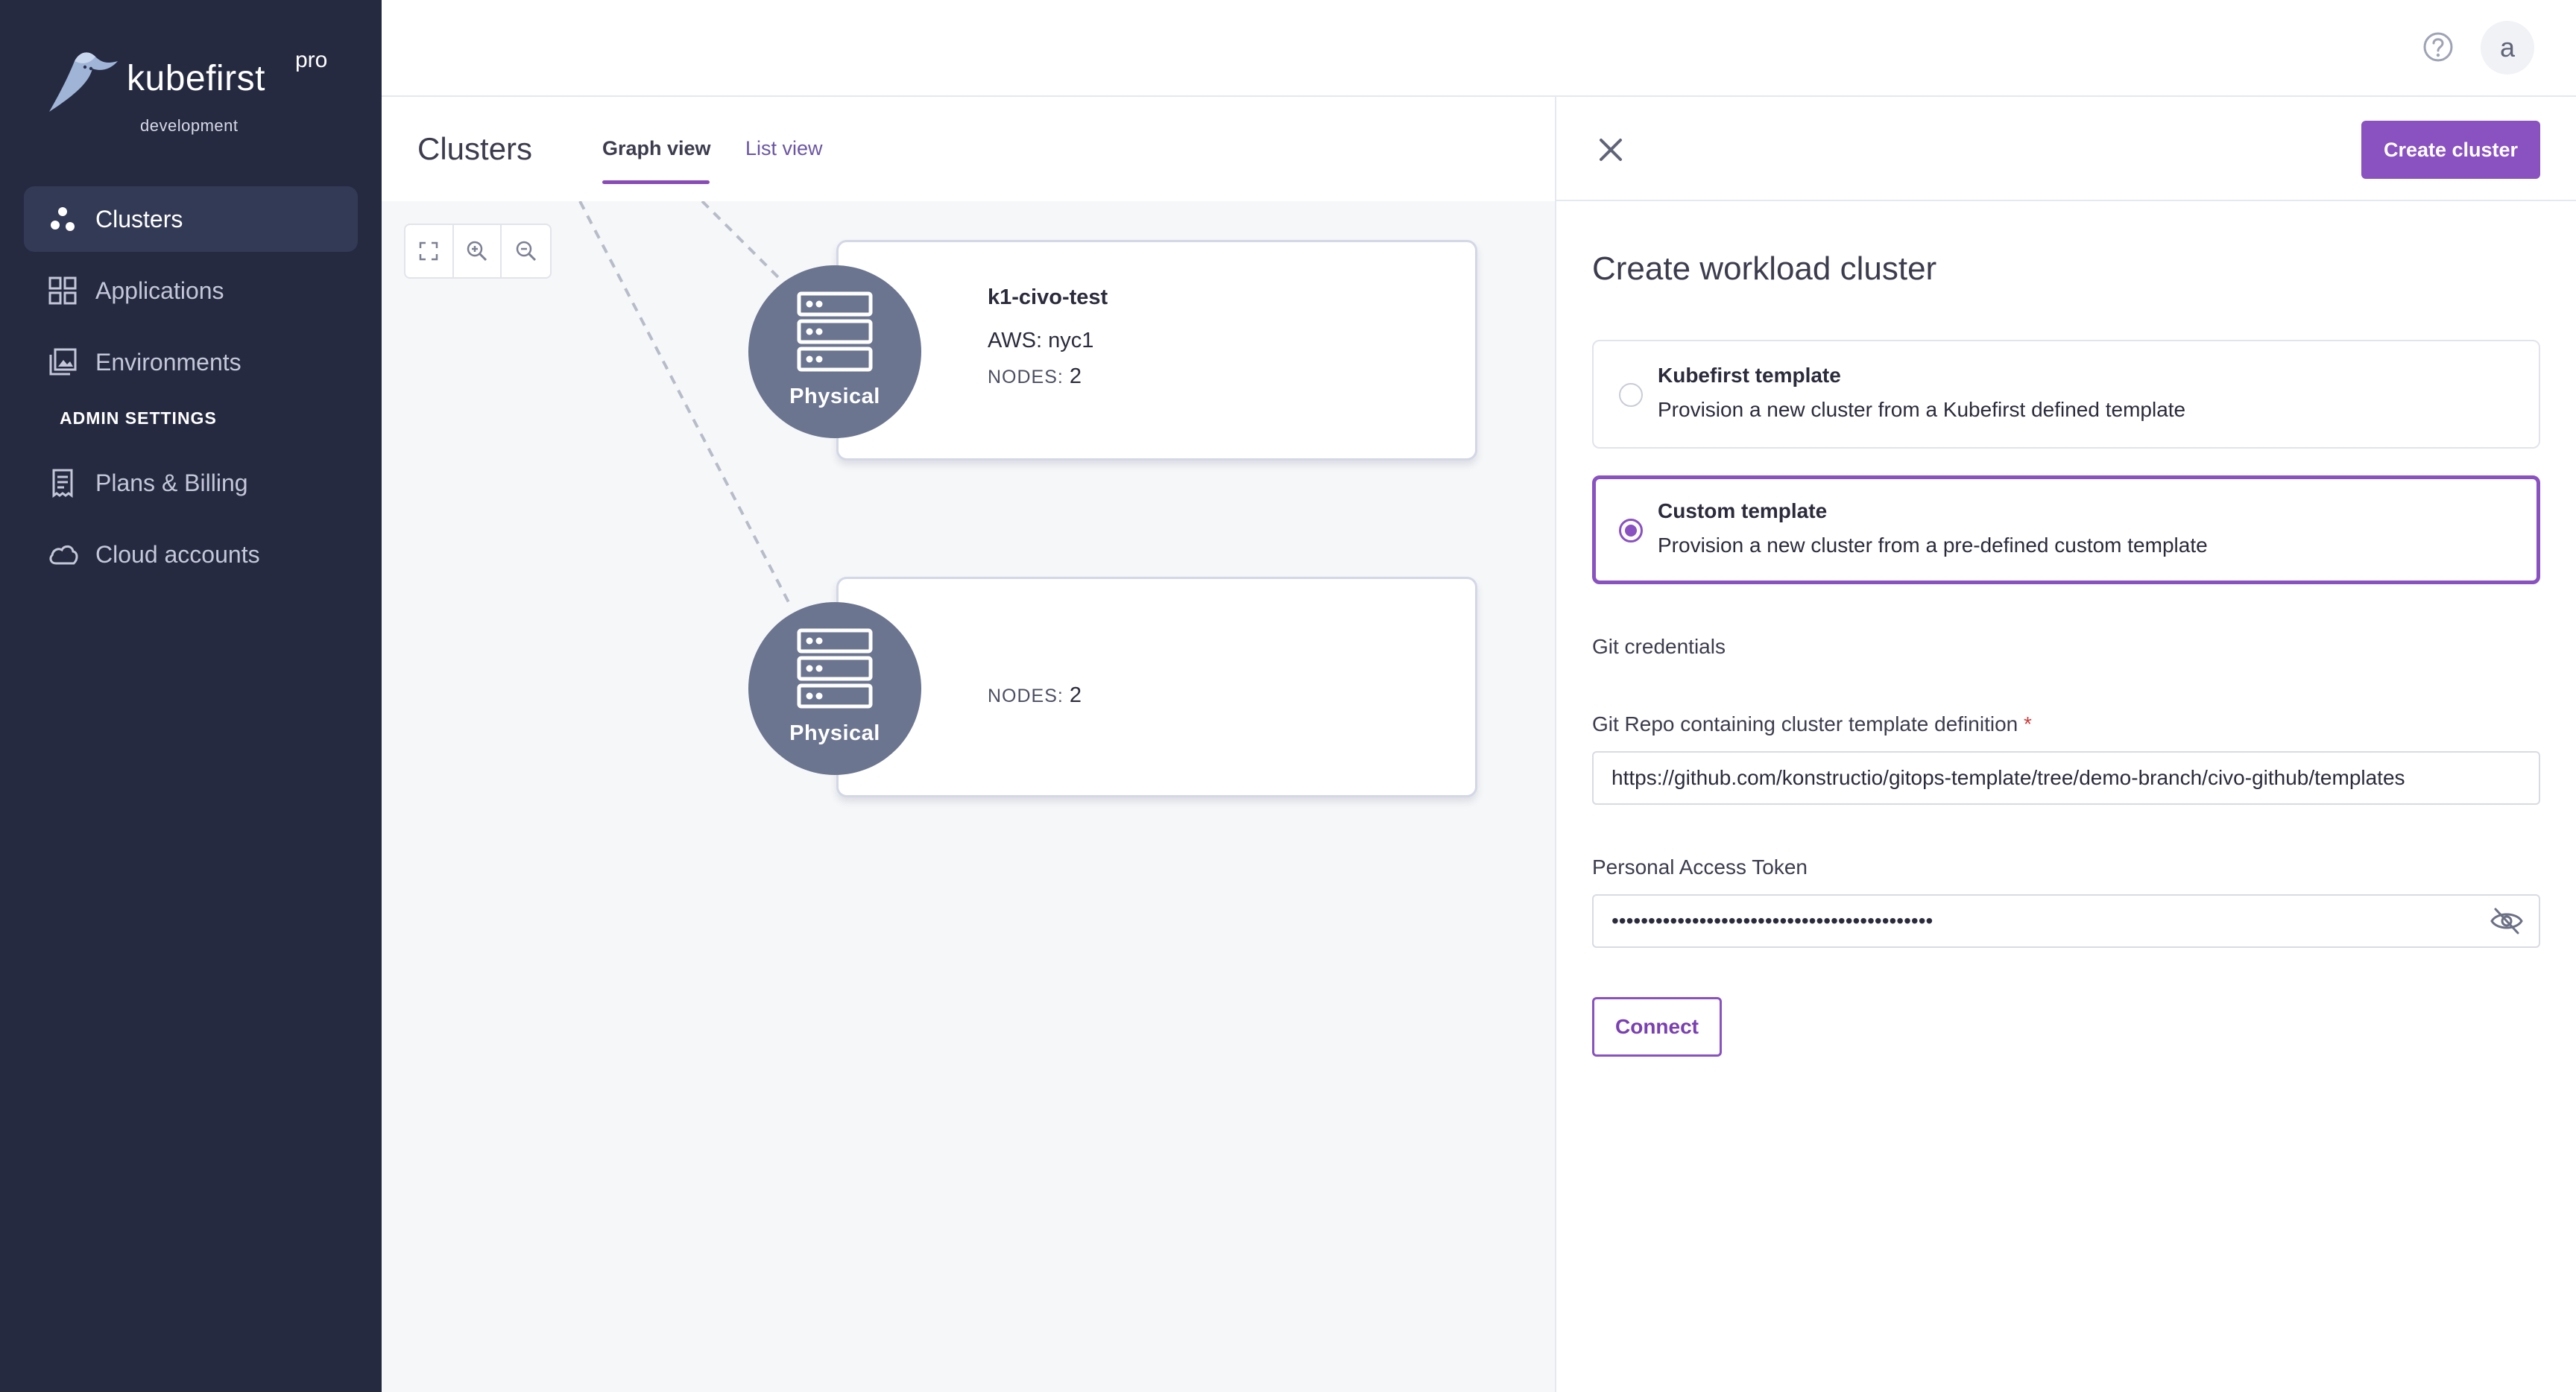 This screenshot has width=2576, height=1392. Describe the element at coordinates (2450, 150) in the screenshot. I see `create-cluster-button: Create cluster` at that location.